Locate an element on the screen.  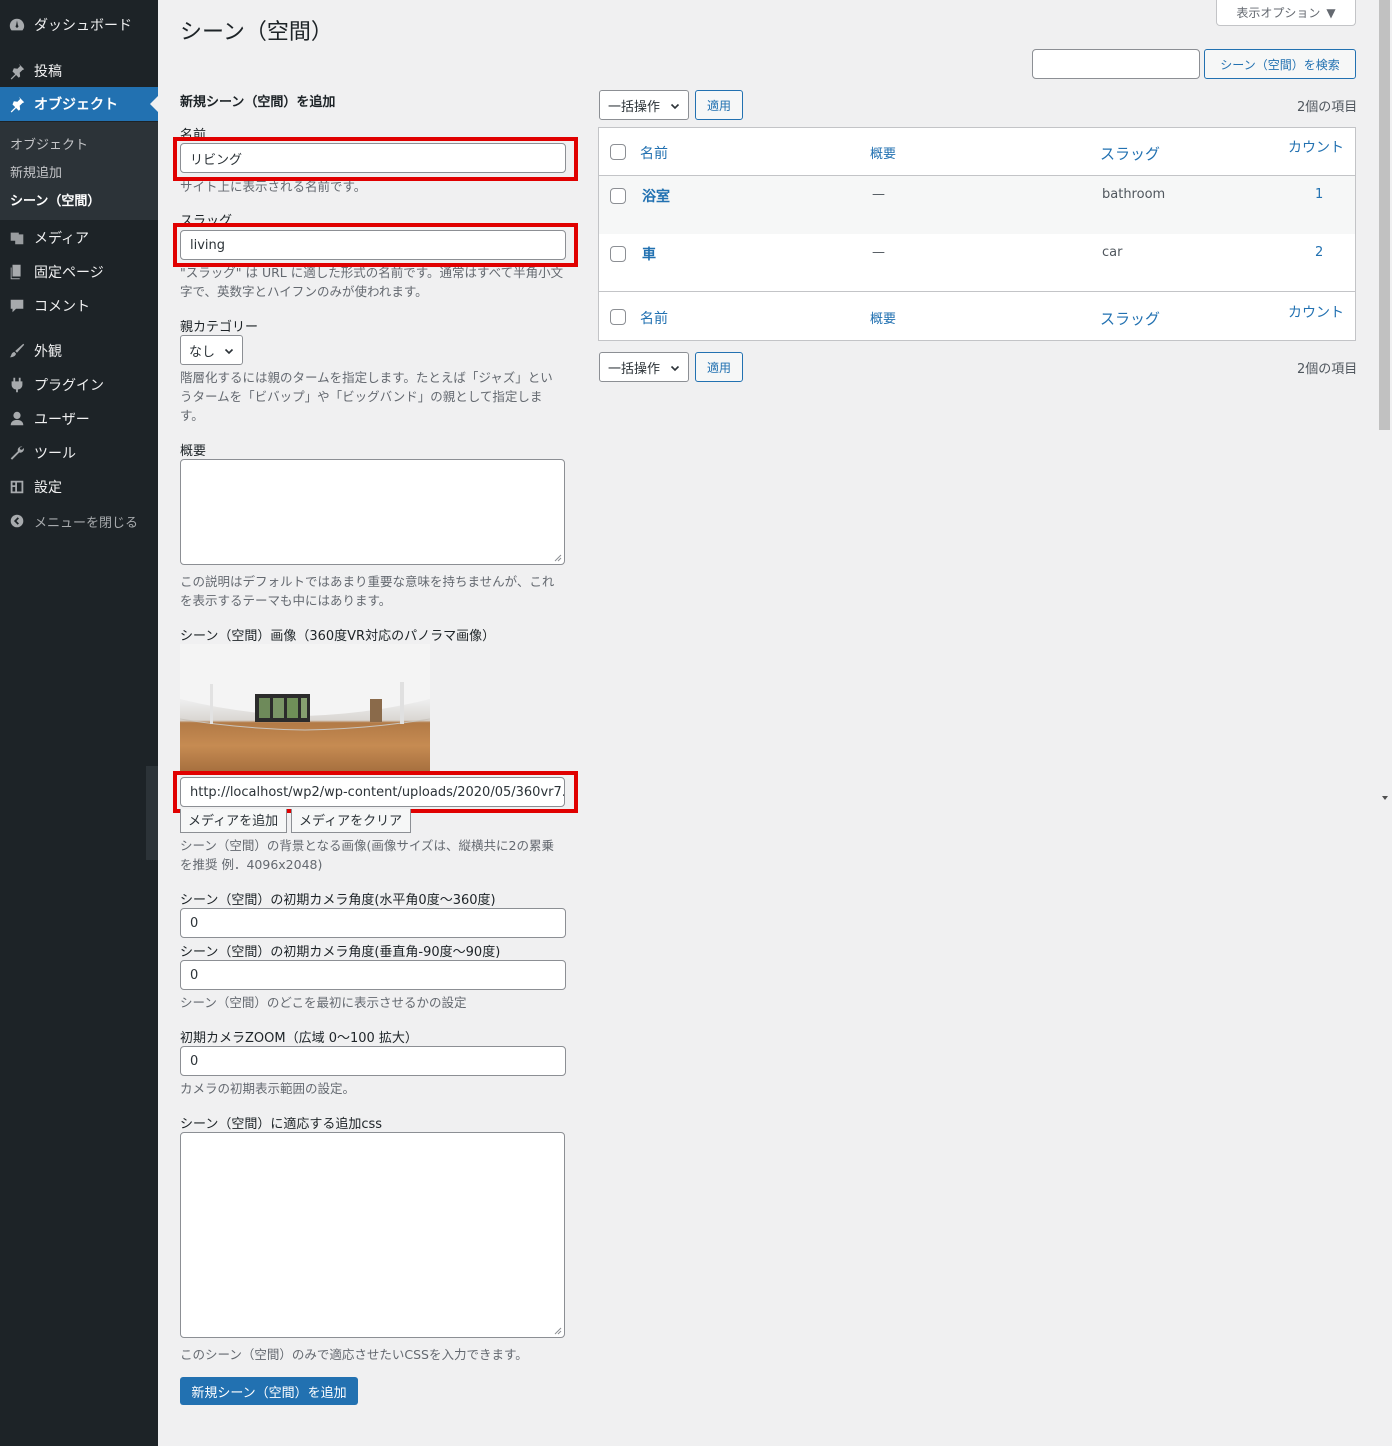
page-title: シーン（空間） is located at coordinates (256, 32).